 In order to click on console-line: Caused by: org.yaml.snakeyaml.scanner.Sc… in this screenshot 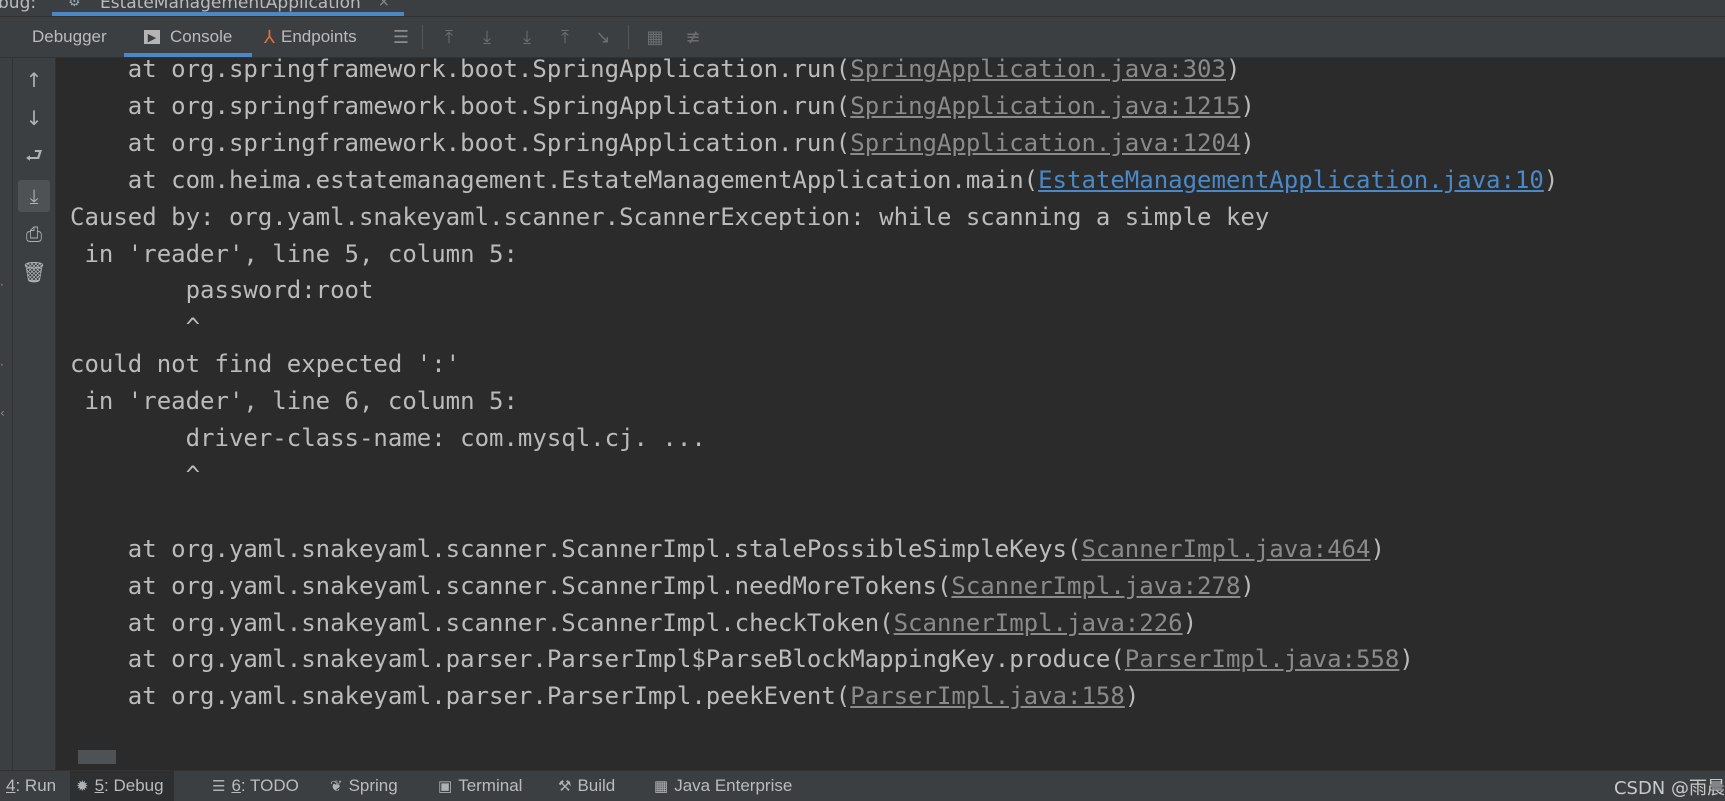, I will do `click(669, 217)`.